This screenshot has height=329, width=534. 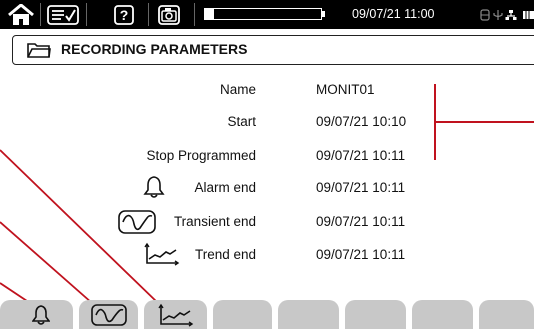 I want to click on tab-transient, so click(x=108, y=314).